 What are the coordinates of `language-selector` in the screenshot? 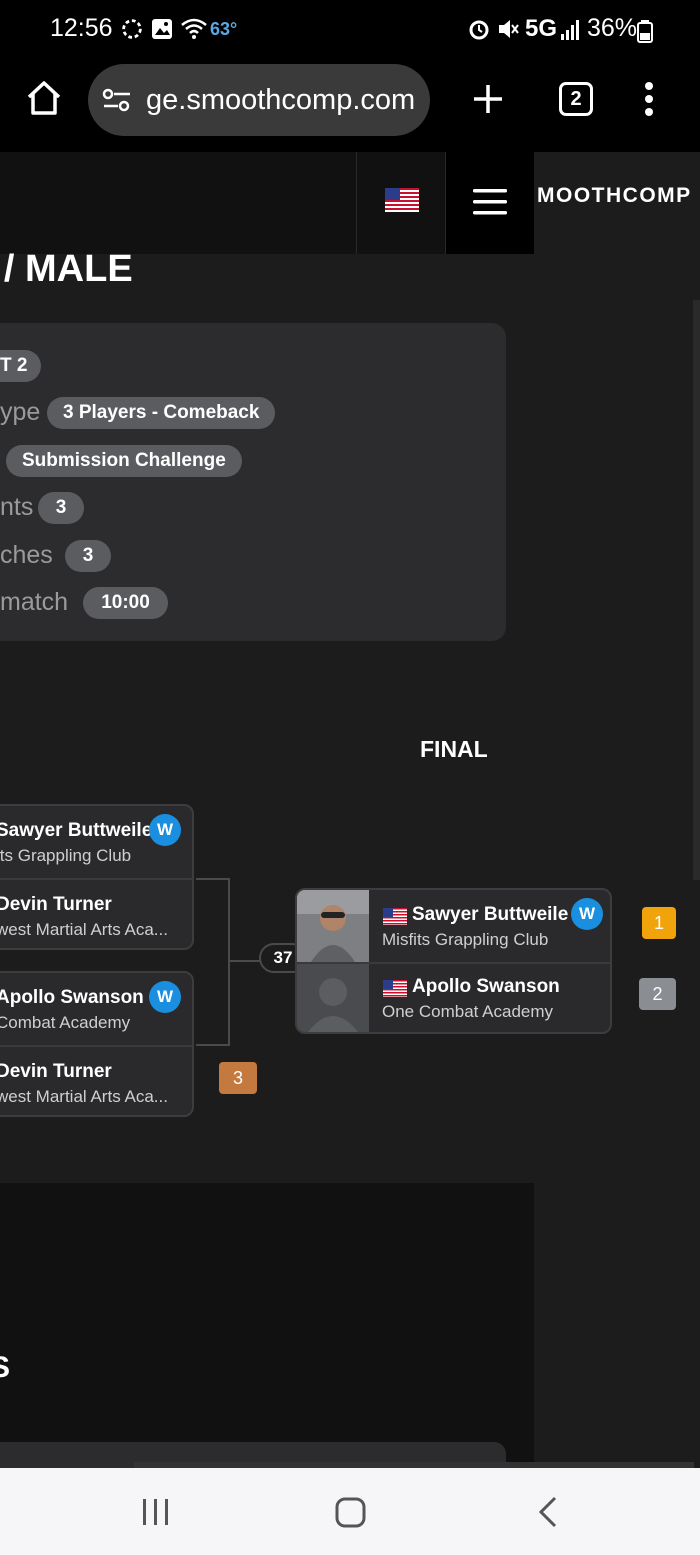 It's located at (401, 203).